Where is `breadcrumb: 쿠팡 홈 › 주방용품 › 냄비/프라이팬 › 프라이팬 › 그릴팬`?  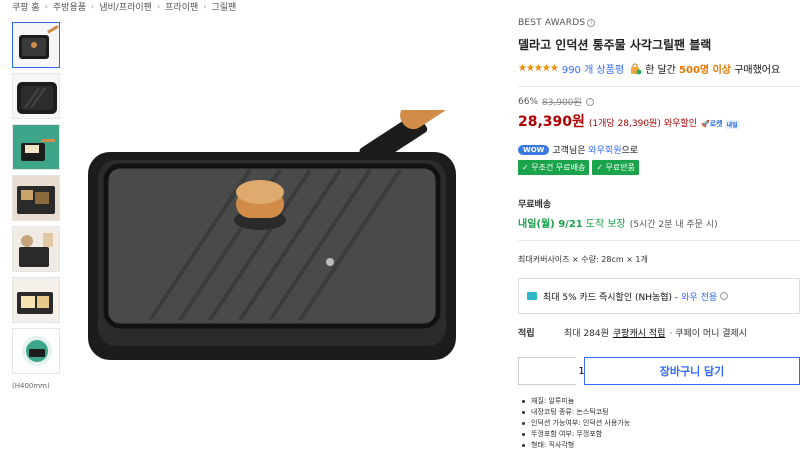
breadcrumb: 쿠팡 홈 › 주방용품 › 냄비/프라이팬 › 프라이팬 › 그릴팬 is located at coordinates (124, 6).